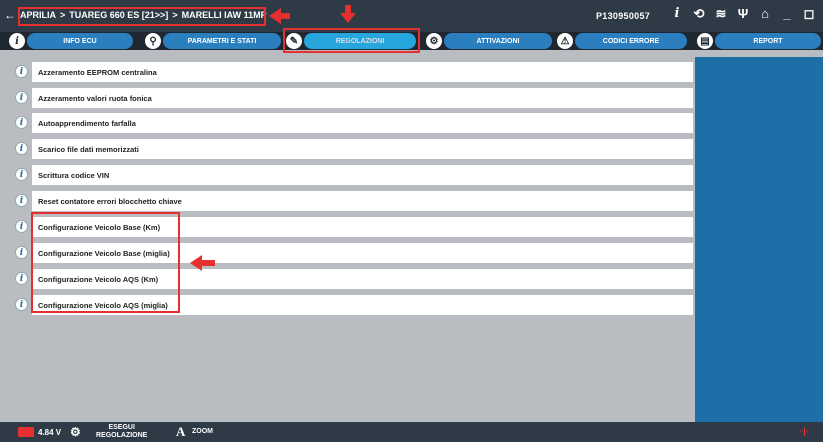 Image resolution: width=823 pixels, height=442 pixels. Describe the element at coordinates (759, 240) in the screenshot. I see `details-panel` at that location.